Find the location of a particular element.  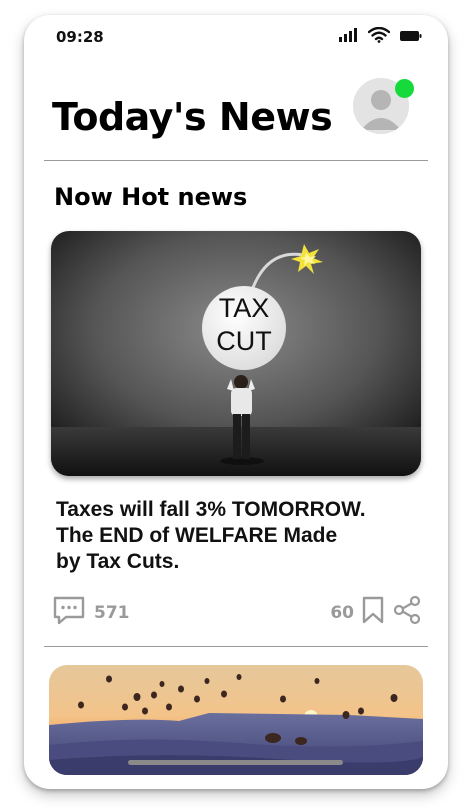

article-actions: 571 60 is located at coordinates (237, 612).